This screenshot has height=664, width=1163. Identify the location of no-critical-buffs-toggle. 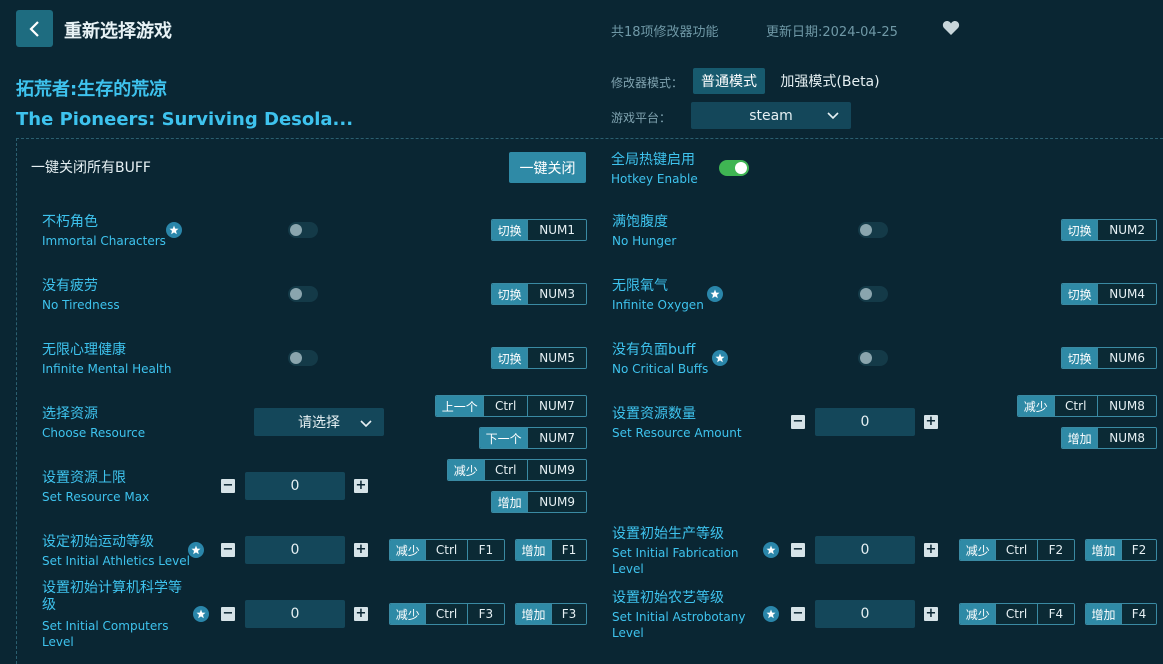
(873, 358).